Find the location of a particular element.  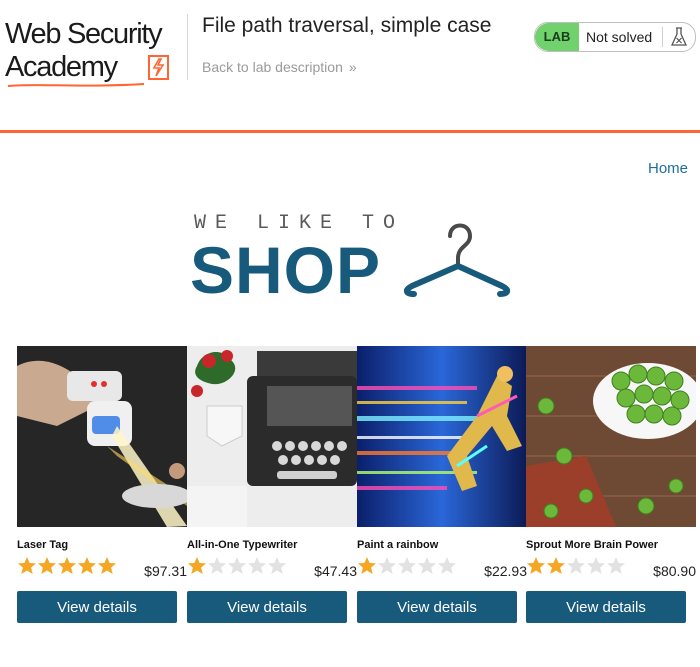

lab-status-text: Not solved is located at coordinates (619, 37).